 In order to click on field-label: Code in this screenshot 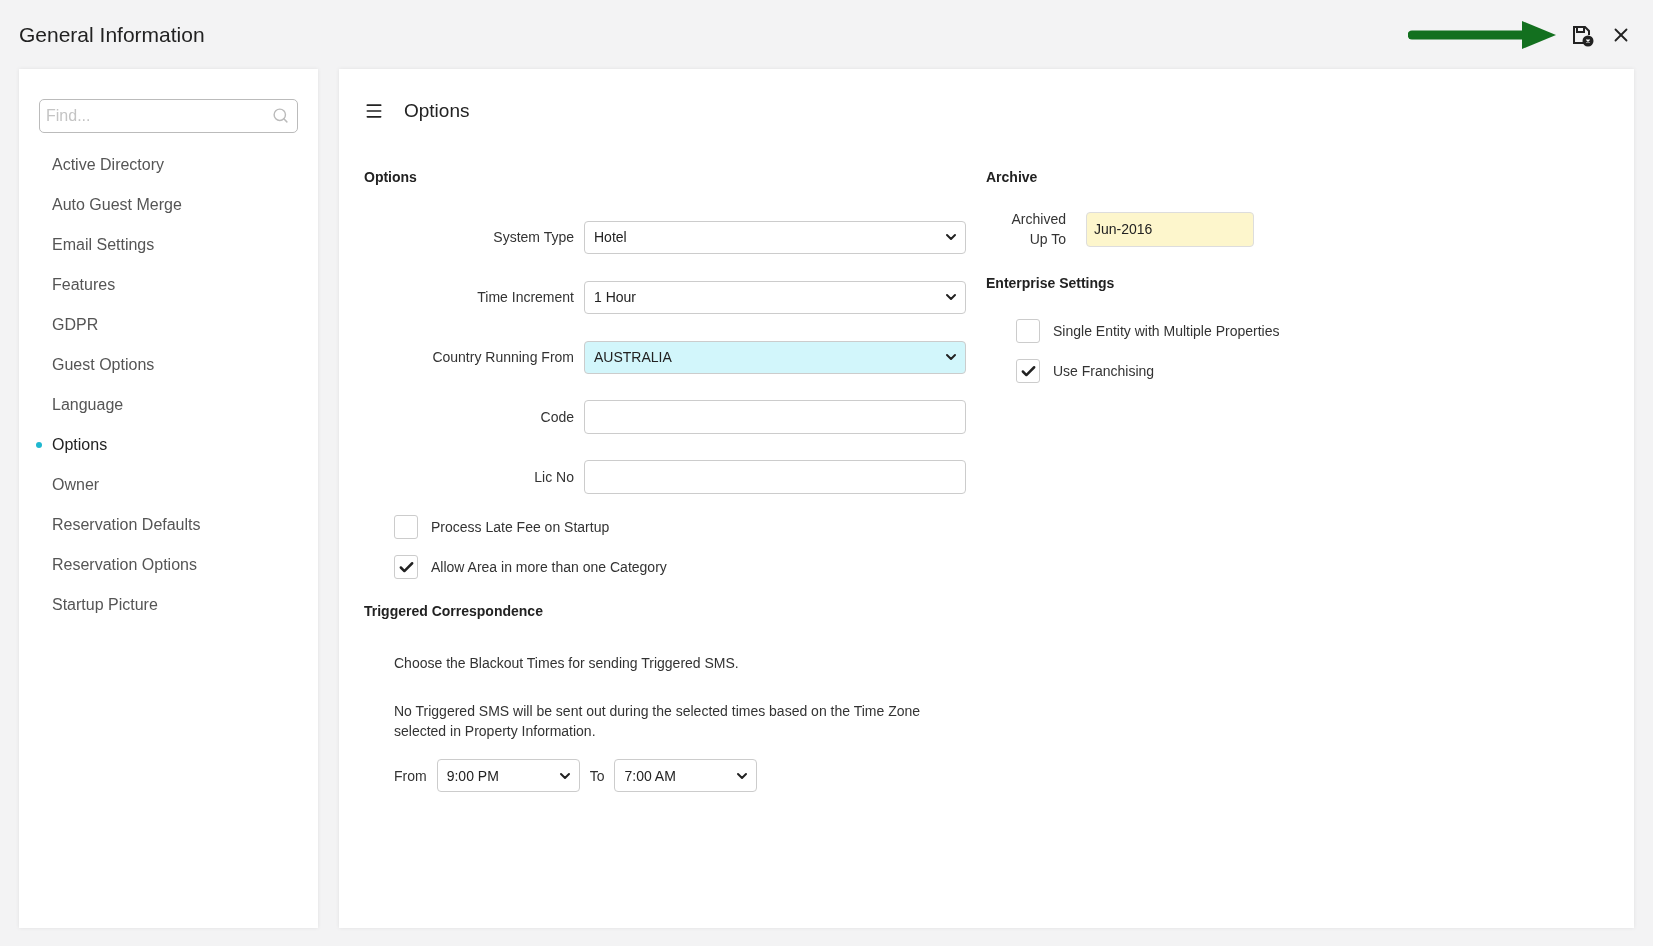, I will do `click(556, 417)`.